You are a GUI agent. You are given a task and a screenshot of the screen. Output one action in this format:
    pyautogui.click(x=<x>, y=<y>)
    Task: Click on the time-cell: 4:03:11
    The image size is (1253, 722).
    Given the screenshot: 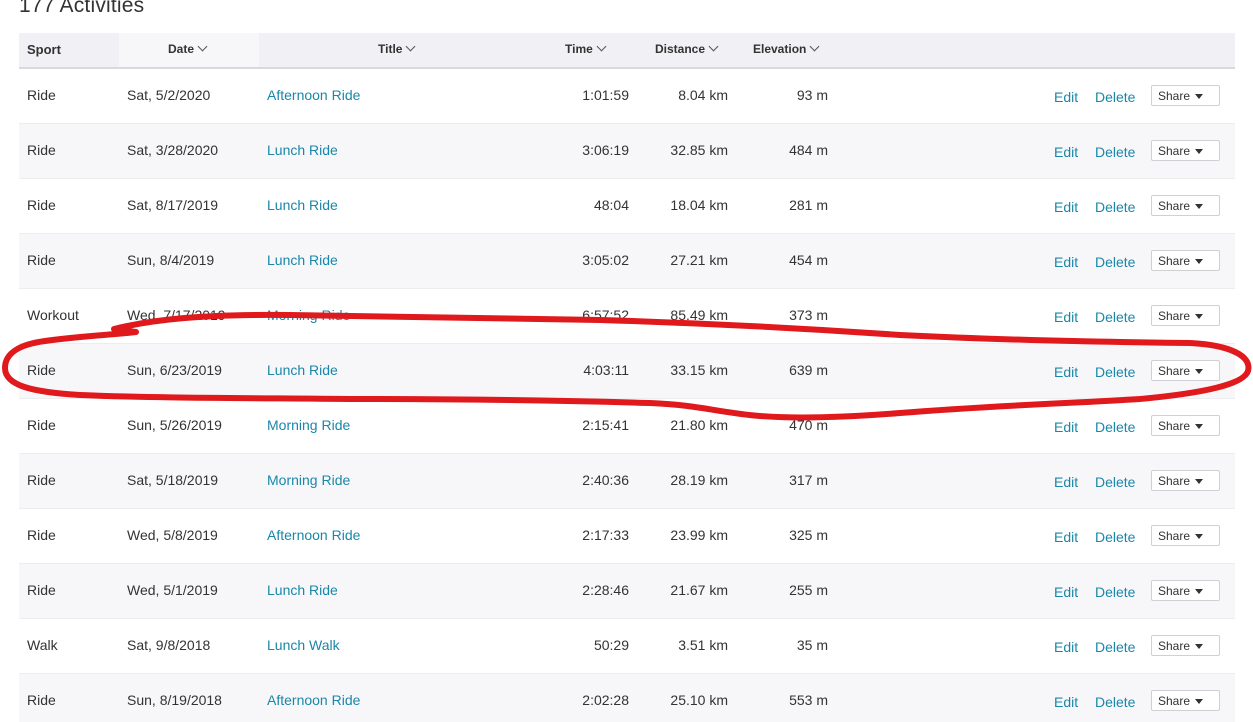 What is the action you would take?
    pyautogui.click(x=606, y=370)
    